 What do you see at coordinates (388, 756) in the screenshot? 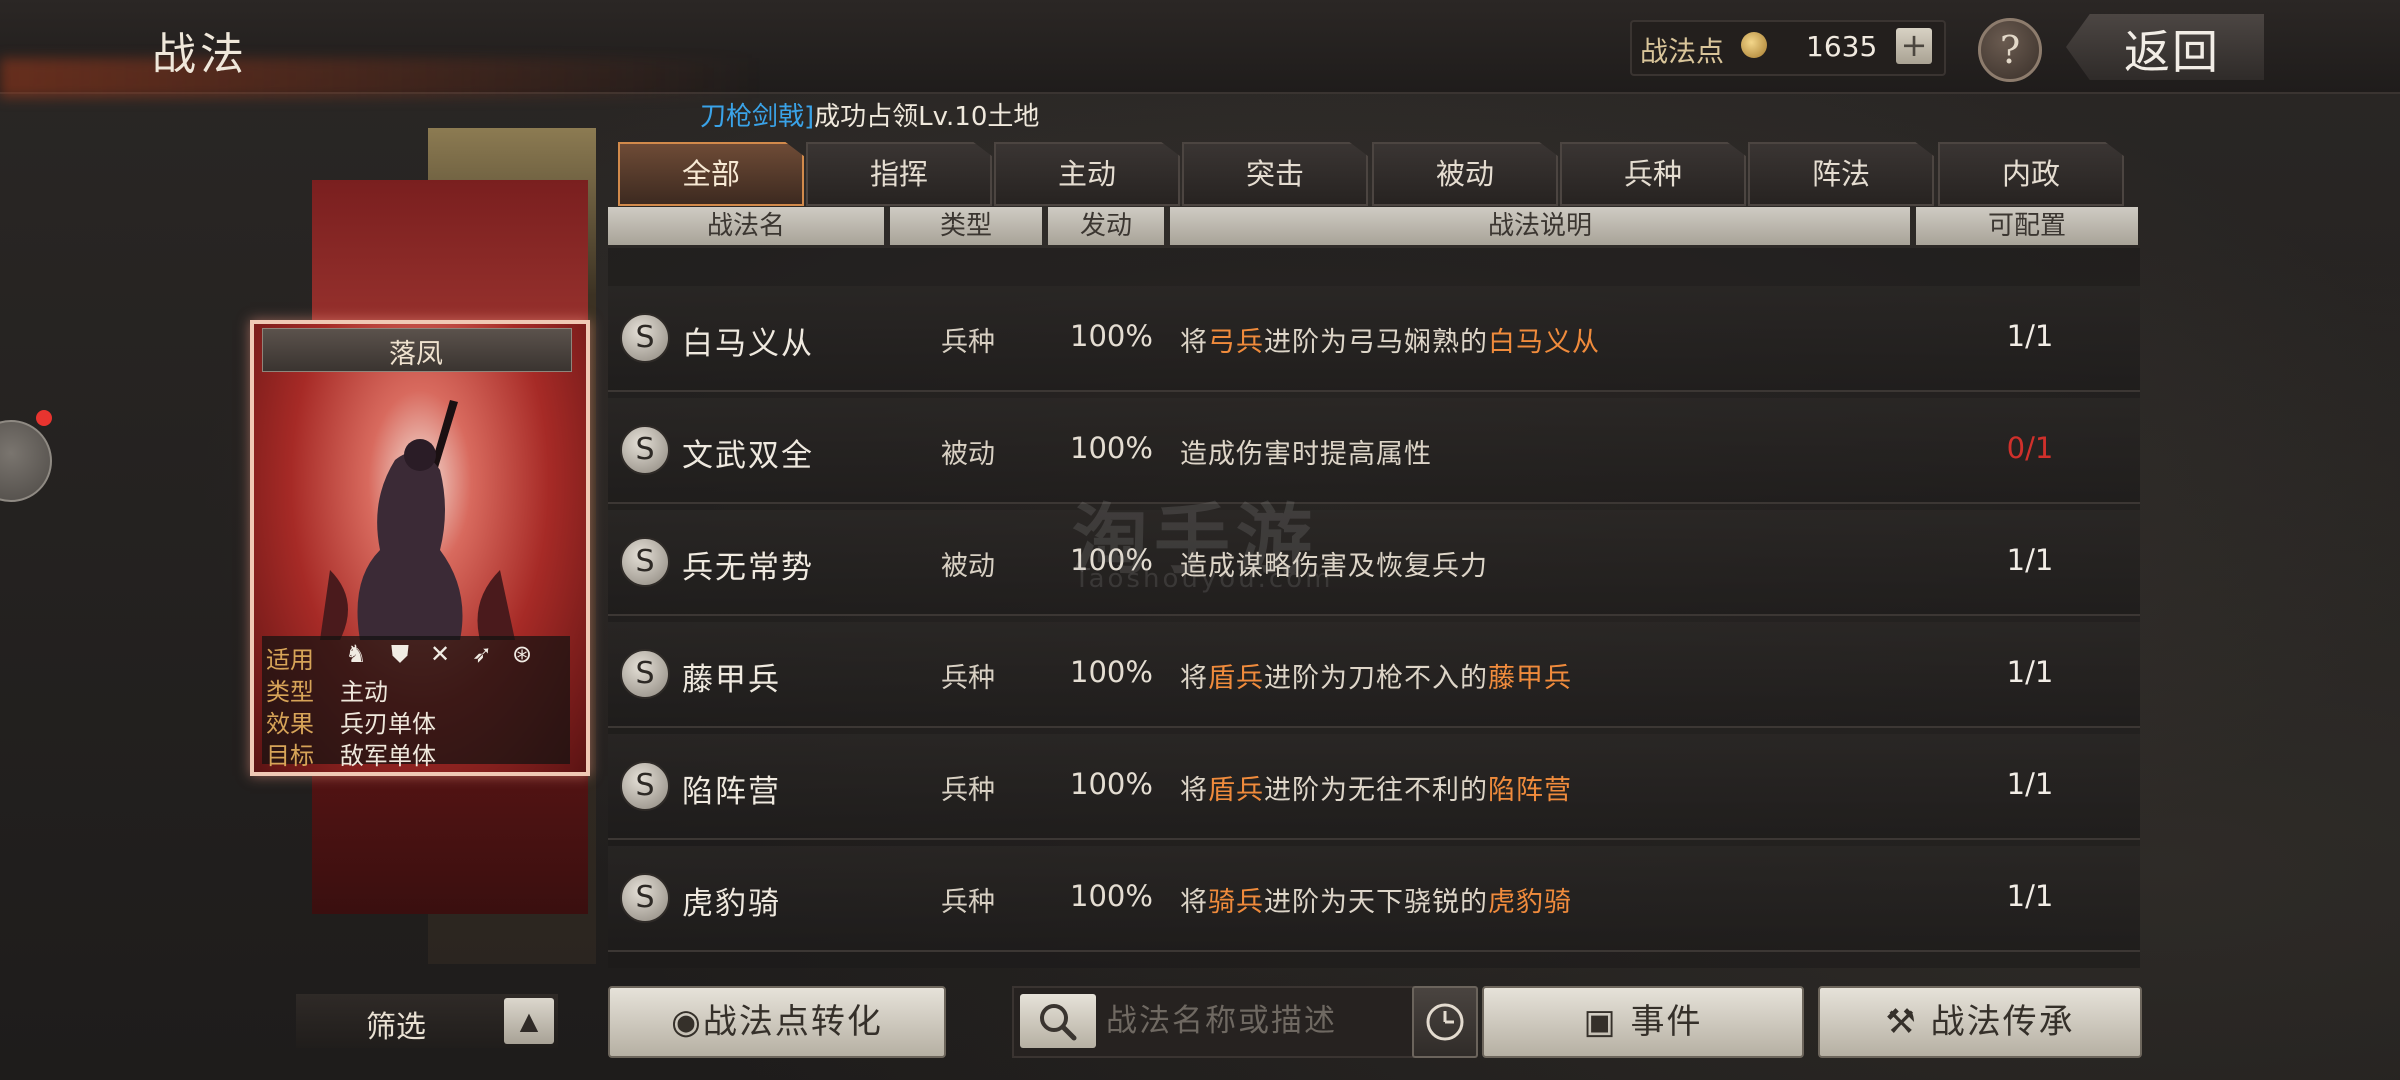
I see `card-target-value: 敌军单体` at bounding box center [388, 756].